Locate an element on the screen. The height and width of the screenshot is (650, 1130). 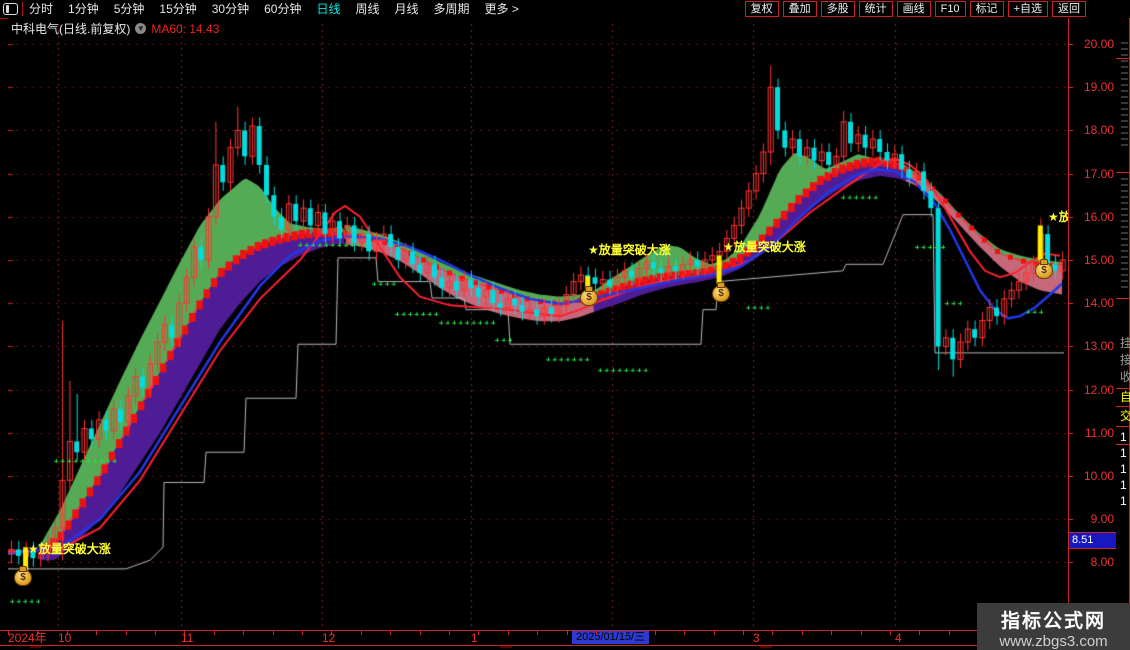
period-tab-10: 更多 > is located at coordinates (502, 9).